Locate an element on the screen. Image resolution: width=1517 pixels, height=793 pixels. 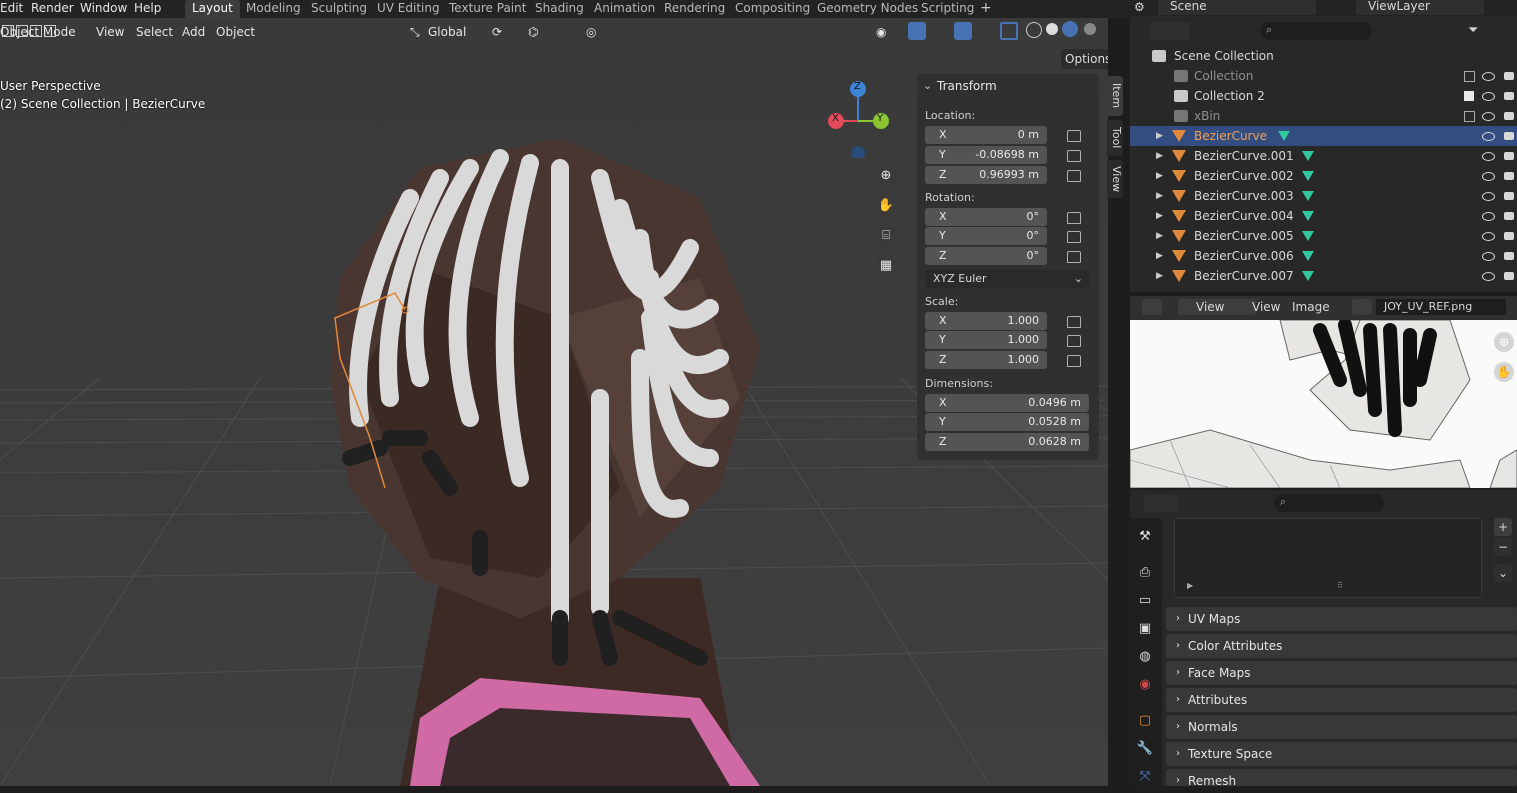
modifier-tab-icon: 🔧 is located at coordinates (1145, 749).